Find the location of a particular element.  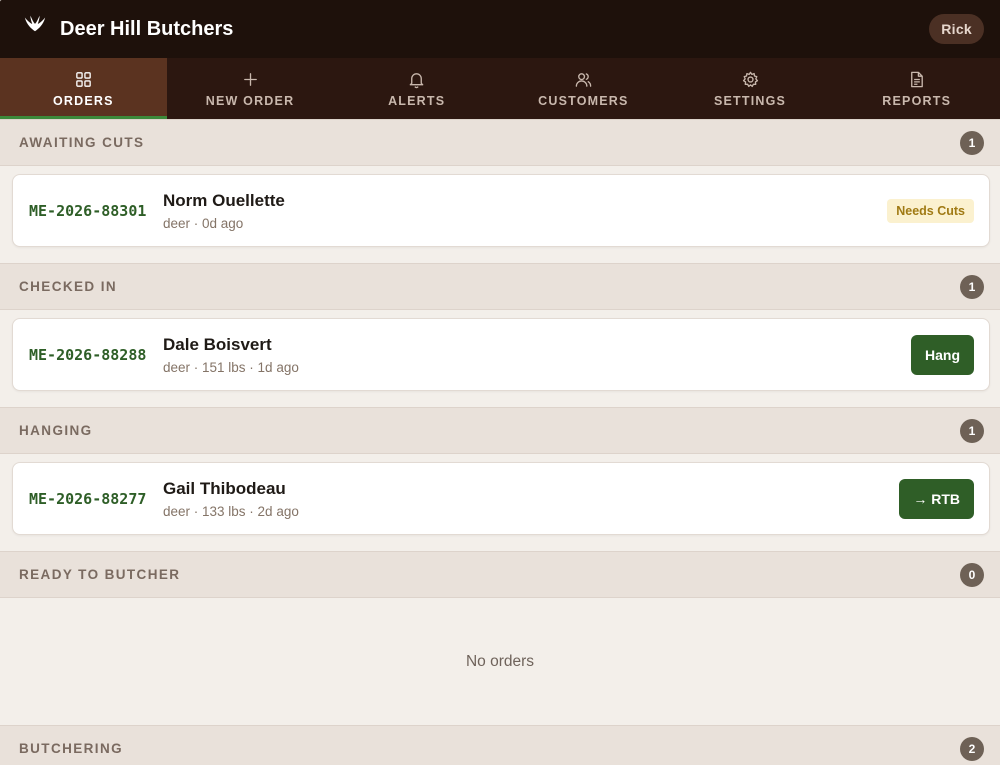

order-id: ME-2026-88277 is located at coordinates (88, 498).